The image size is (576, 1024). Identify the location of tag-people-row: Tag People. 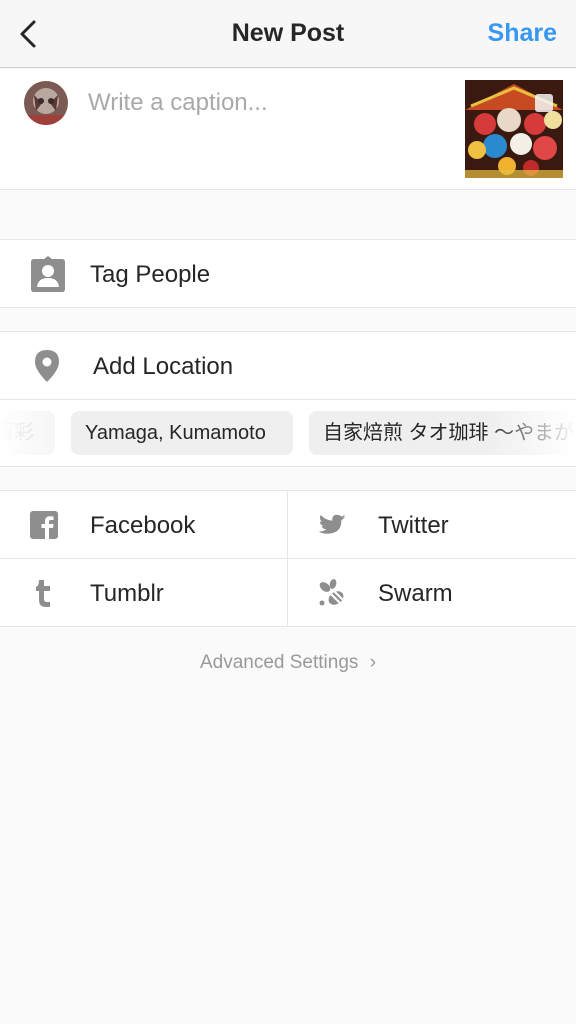
(288, 273).